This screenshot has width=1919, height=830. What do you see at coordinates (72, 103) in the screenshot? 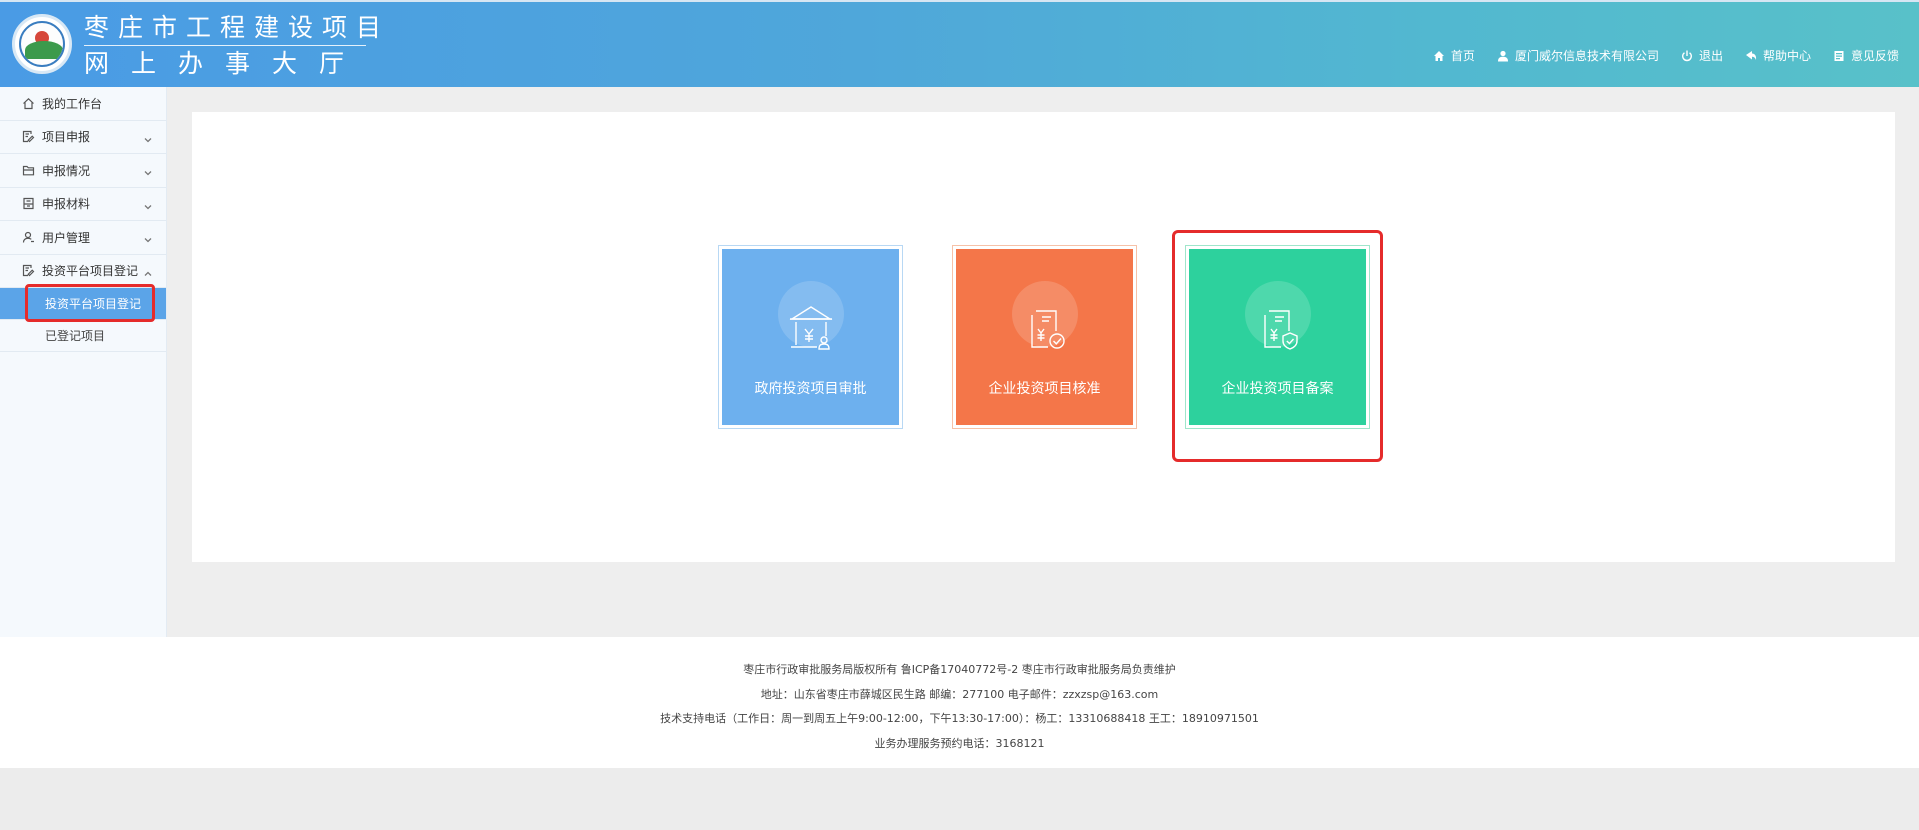
I see `sidebar-item-label: 我的工作台` at bounding box center [72, 103].